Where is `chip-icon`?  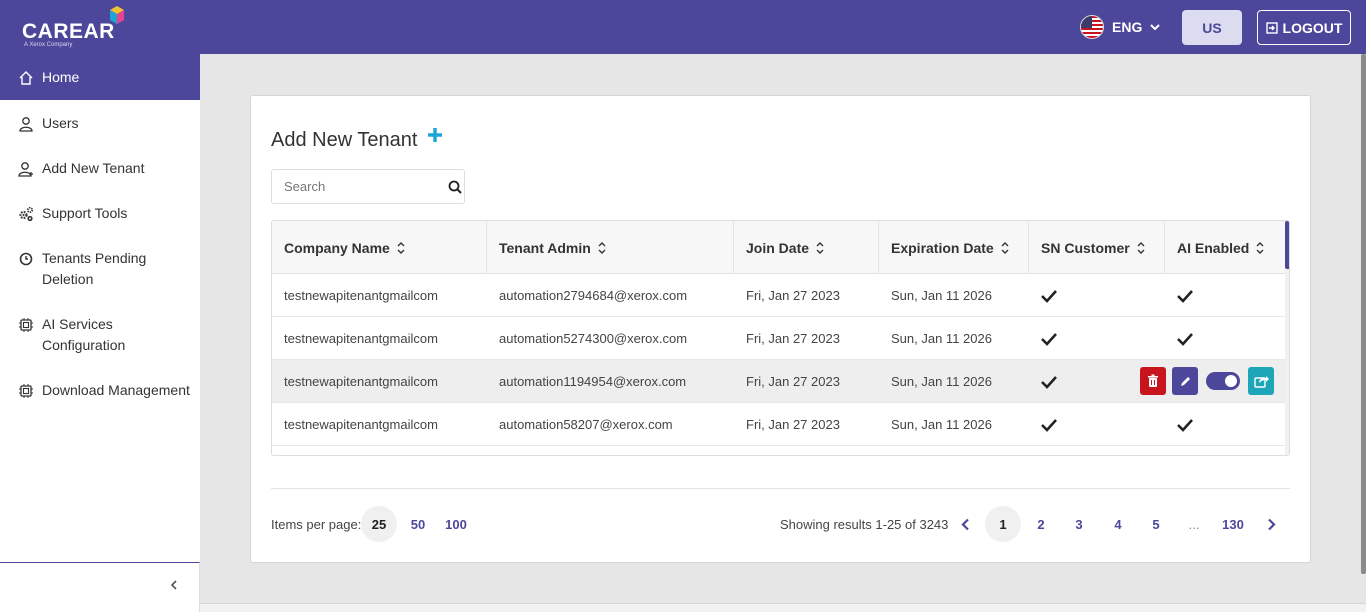
chip-icon is located at coordinates (26, 325).